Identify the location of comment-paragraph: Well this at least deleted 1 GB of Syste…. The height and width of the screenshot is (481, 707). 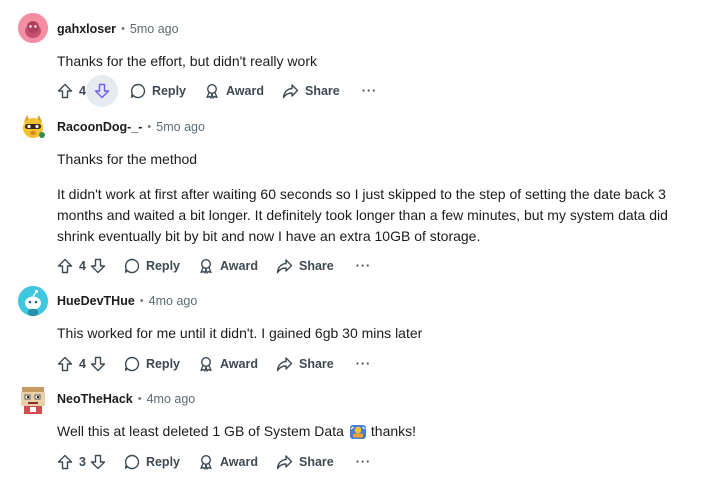
(377, 431).